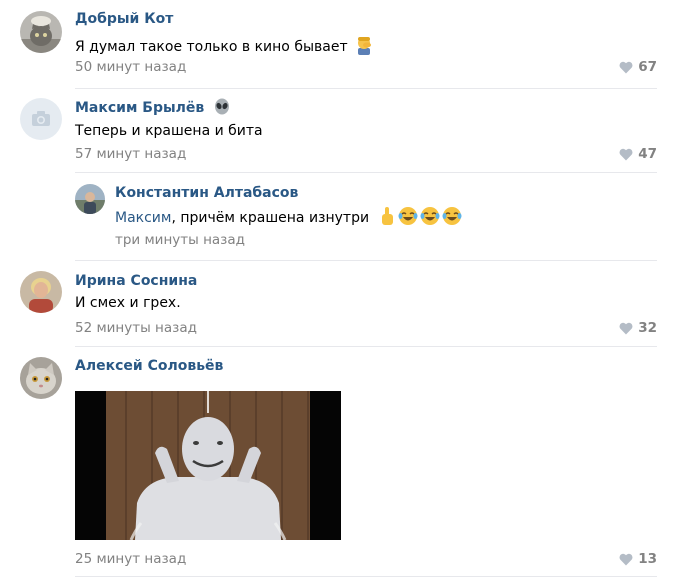 The height and width of the screenshot is (578, 673). I want to click on reply-text: Максим, причём крашена изнутри, so click(288, 218).